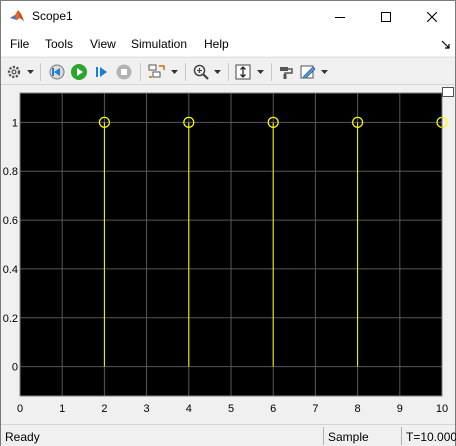  I want to click on signal-select-button, so click(157, 72).